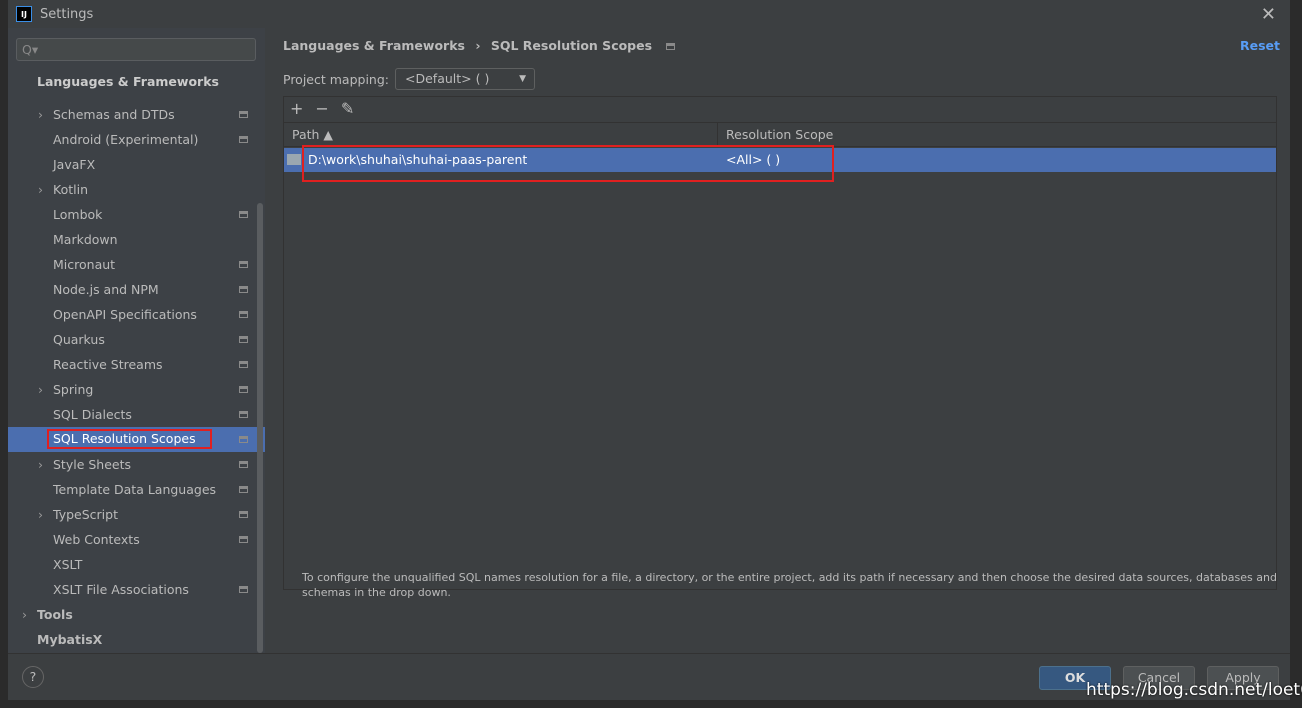 This screenshot has height=708, width=1302. I want to click on sidebar-item-label: Reactive Streams, so click(108, 364).